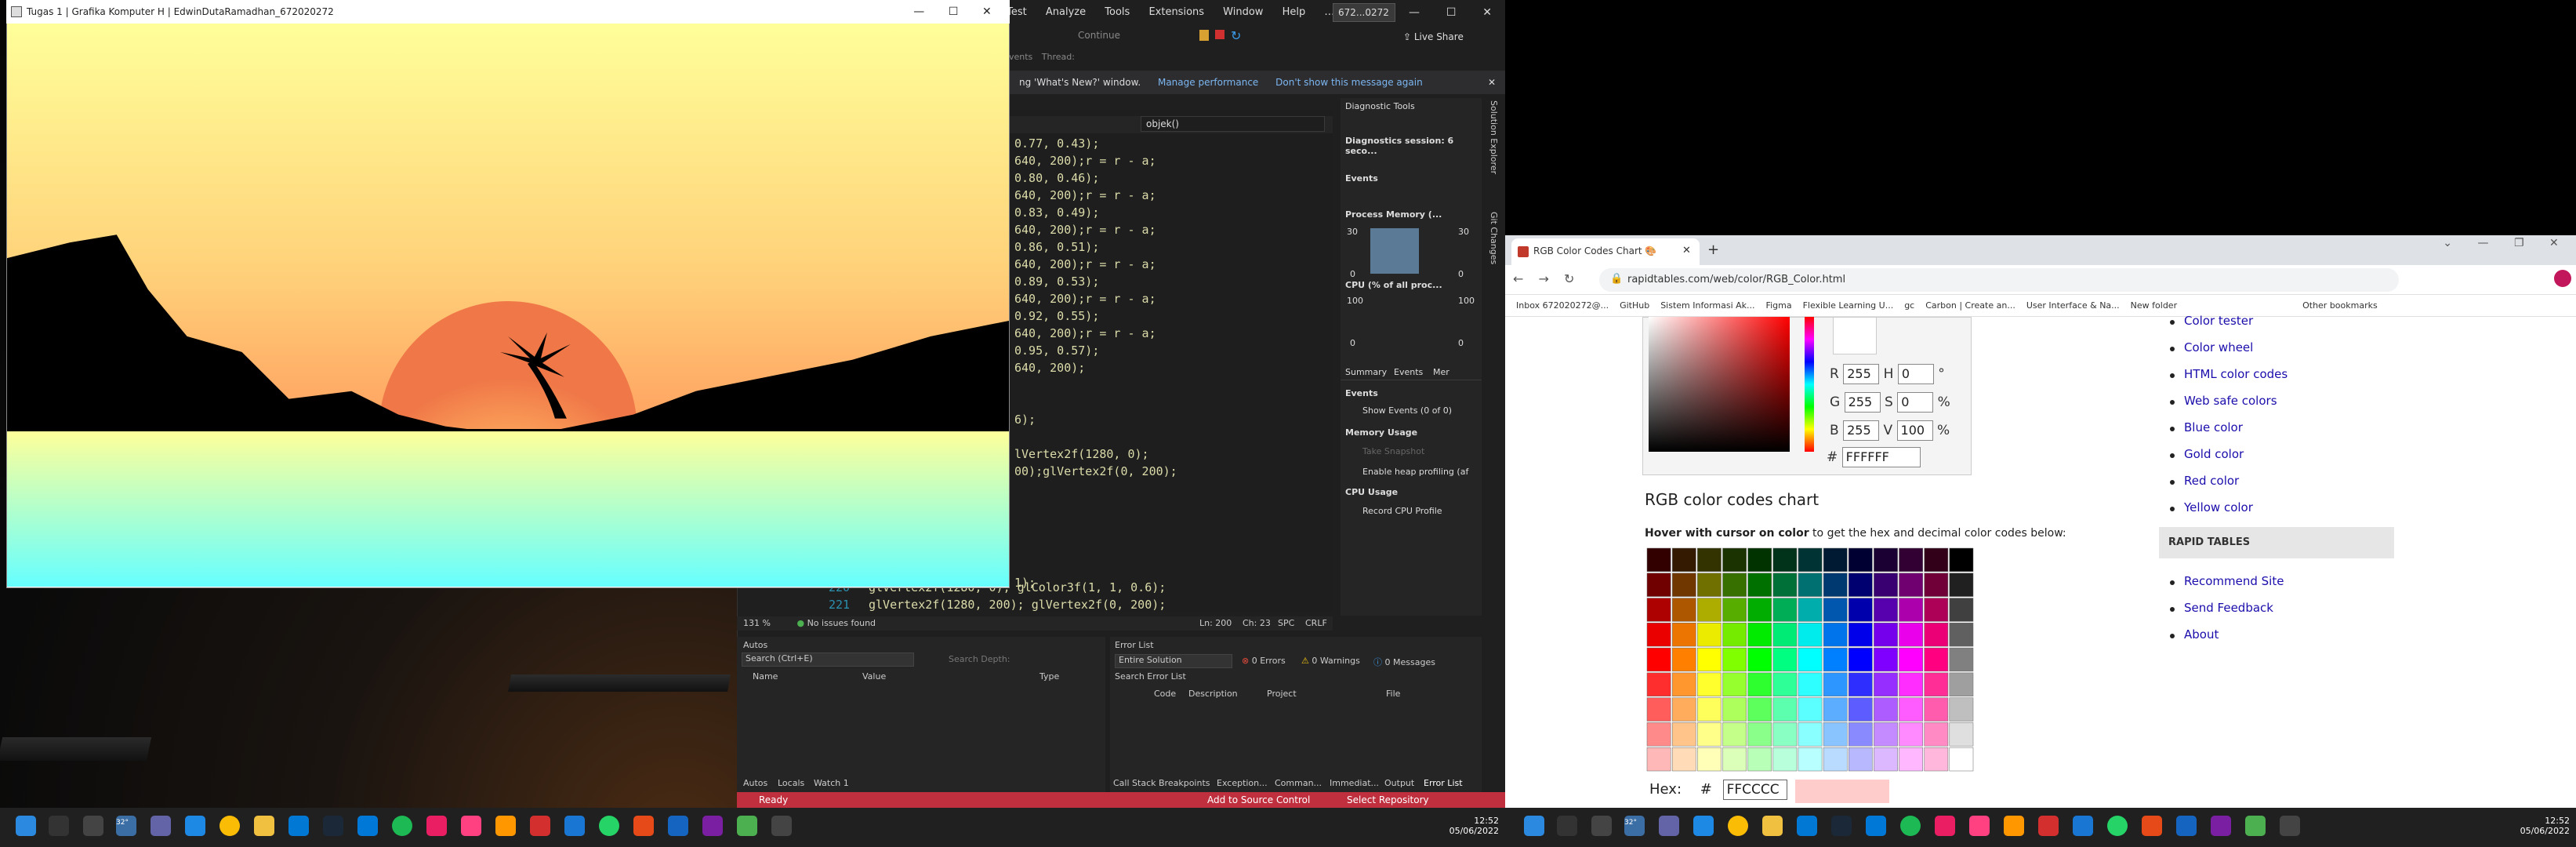 The height and width of the screenshot is (847, 2576). Describe the element at coordinates (1807, 826) in the screenshot. I see `store-icon` at that location.